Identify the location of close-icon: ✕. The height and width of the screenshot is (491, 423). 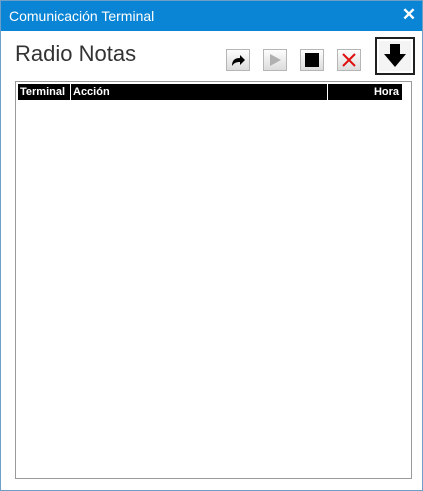
(409, 15).